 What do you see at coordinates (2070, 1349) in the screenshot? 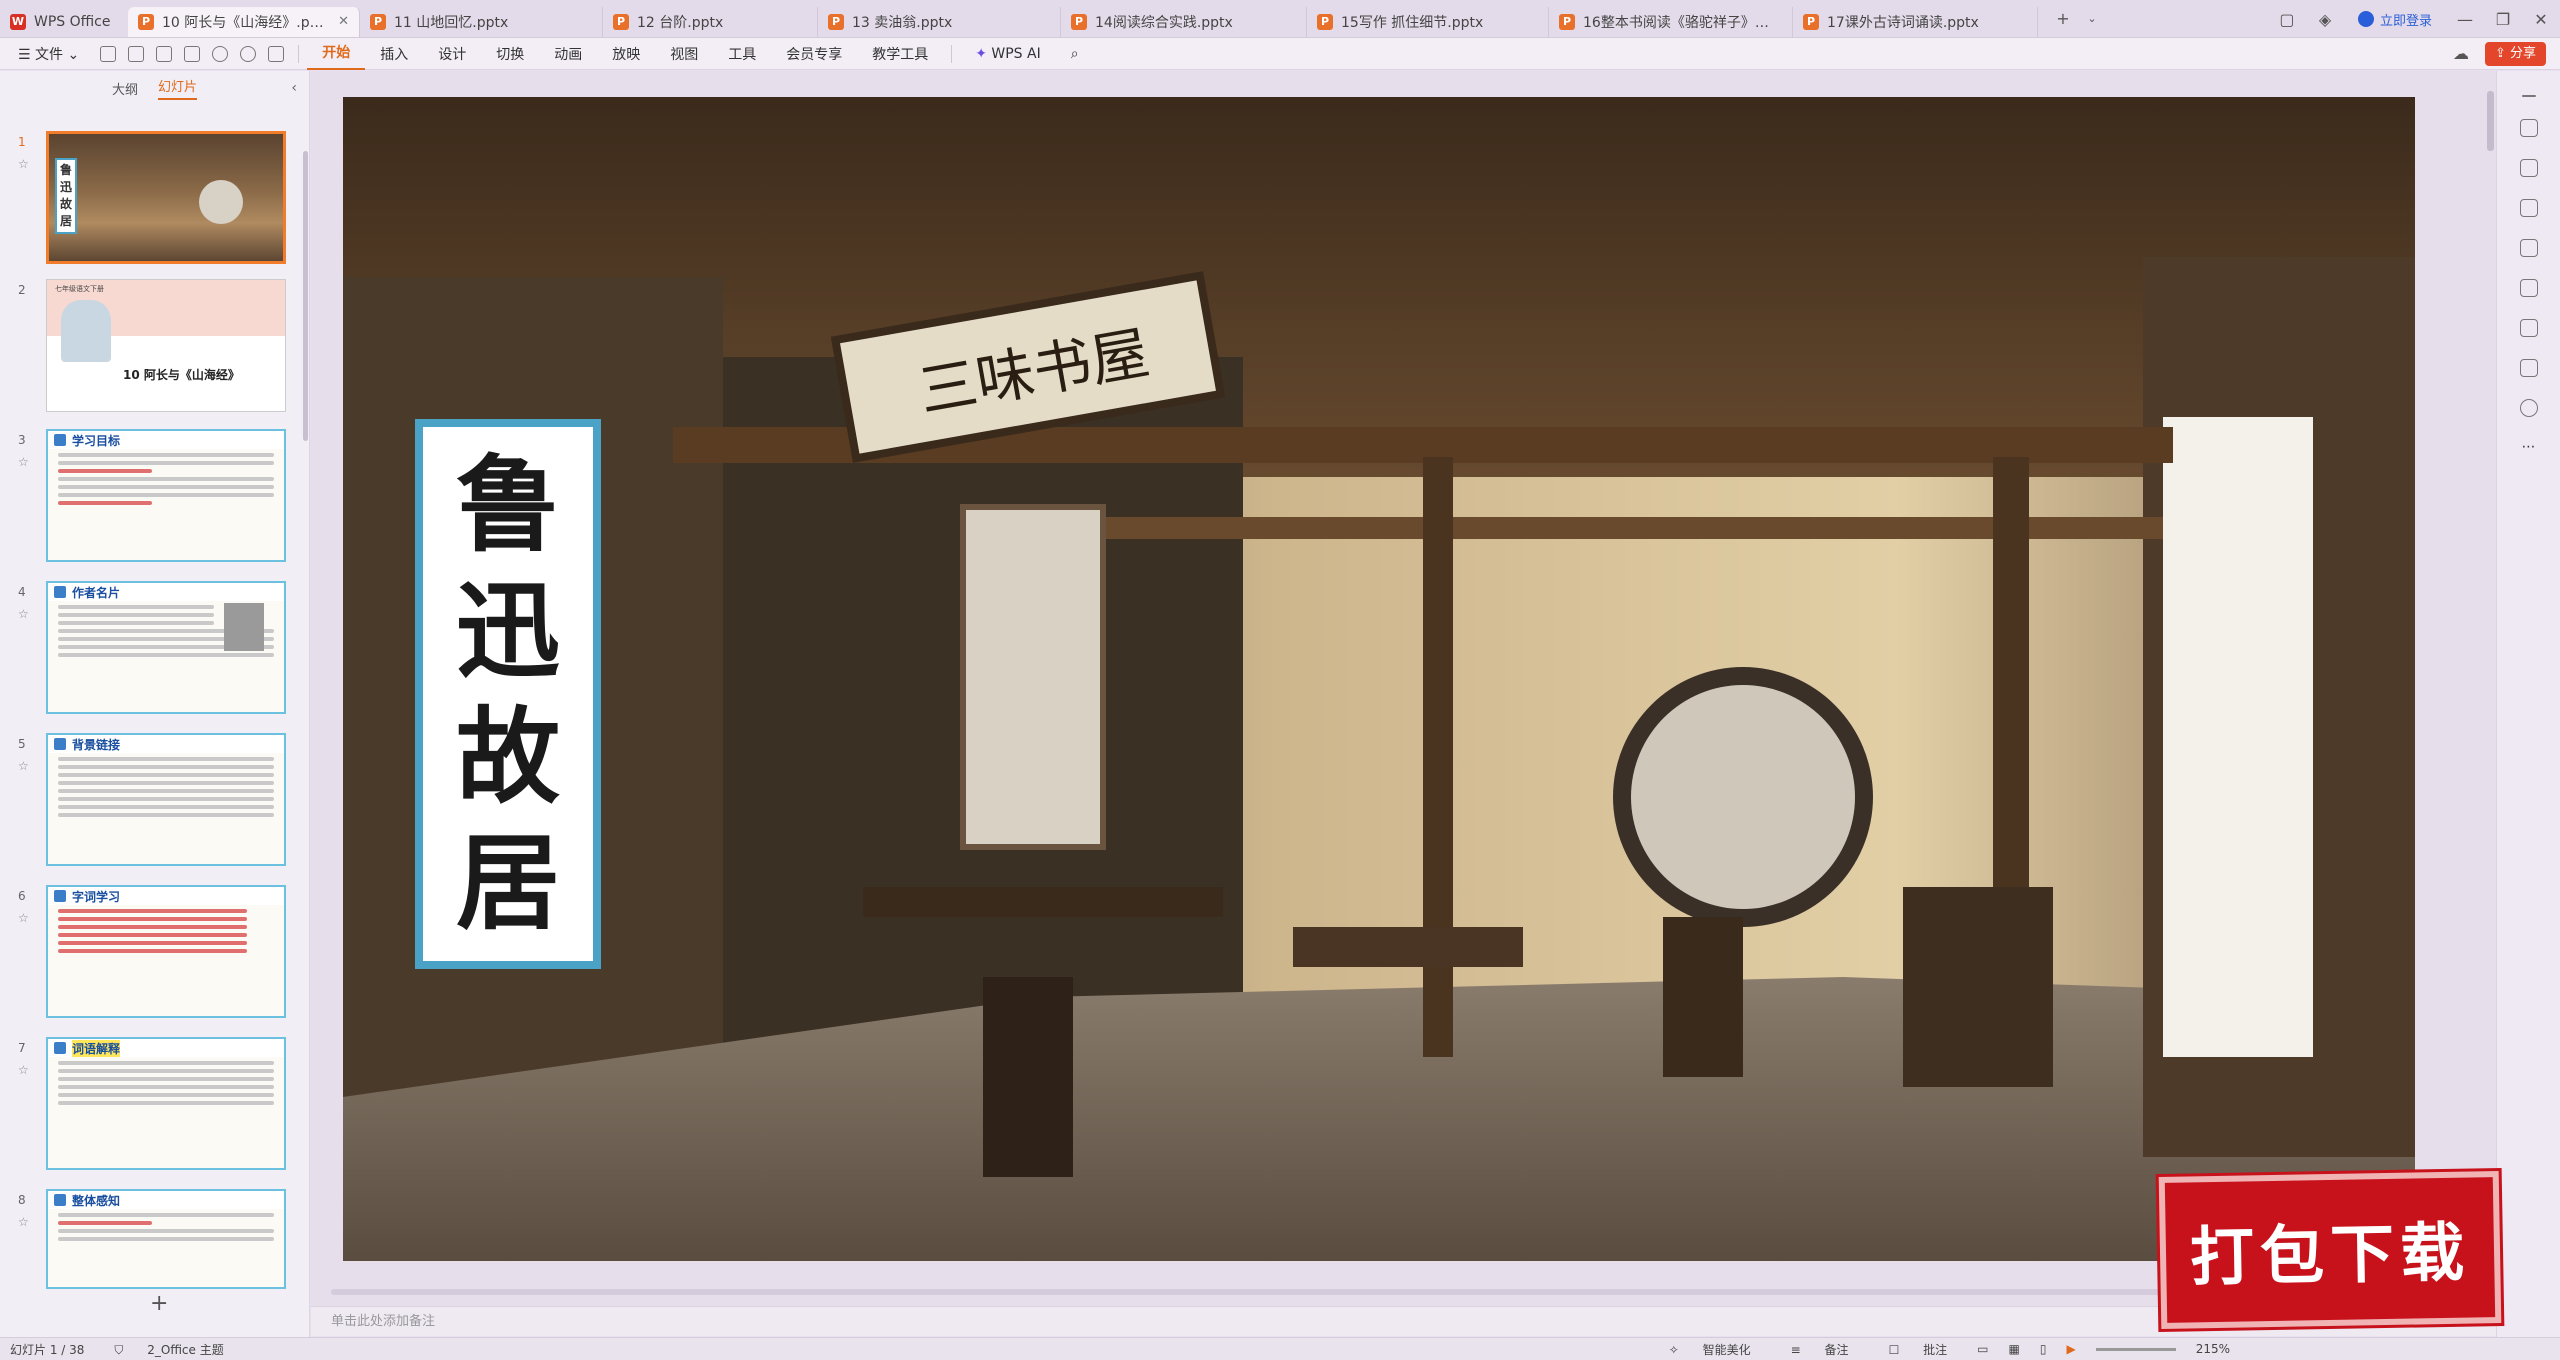
I see `play-icon: ▶` at bounding box center [2070, 1349].